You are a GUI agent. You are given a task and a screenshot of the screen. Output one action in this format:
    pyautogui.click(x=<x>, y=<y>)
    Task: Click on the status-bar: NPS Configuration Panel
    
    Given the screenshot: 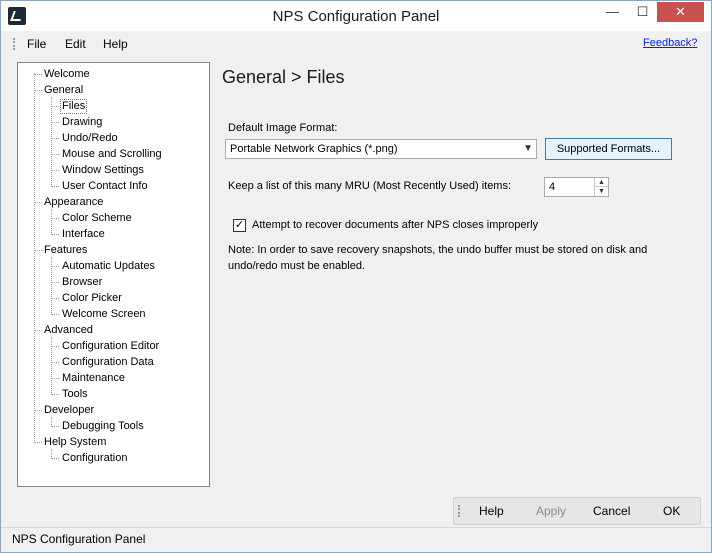 What is the action you would take?
    pyautogui.click(x=356, y=539)
    